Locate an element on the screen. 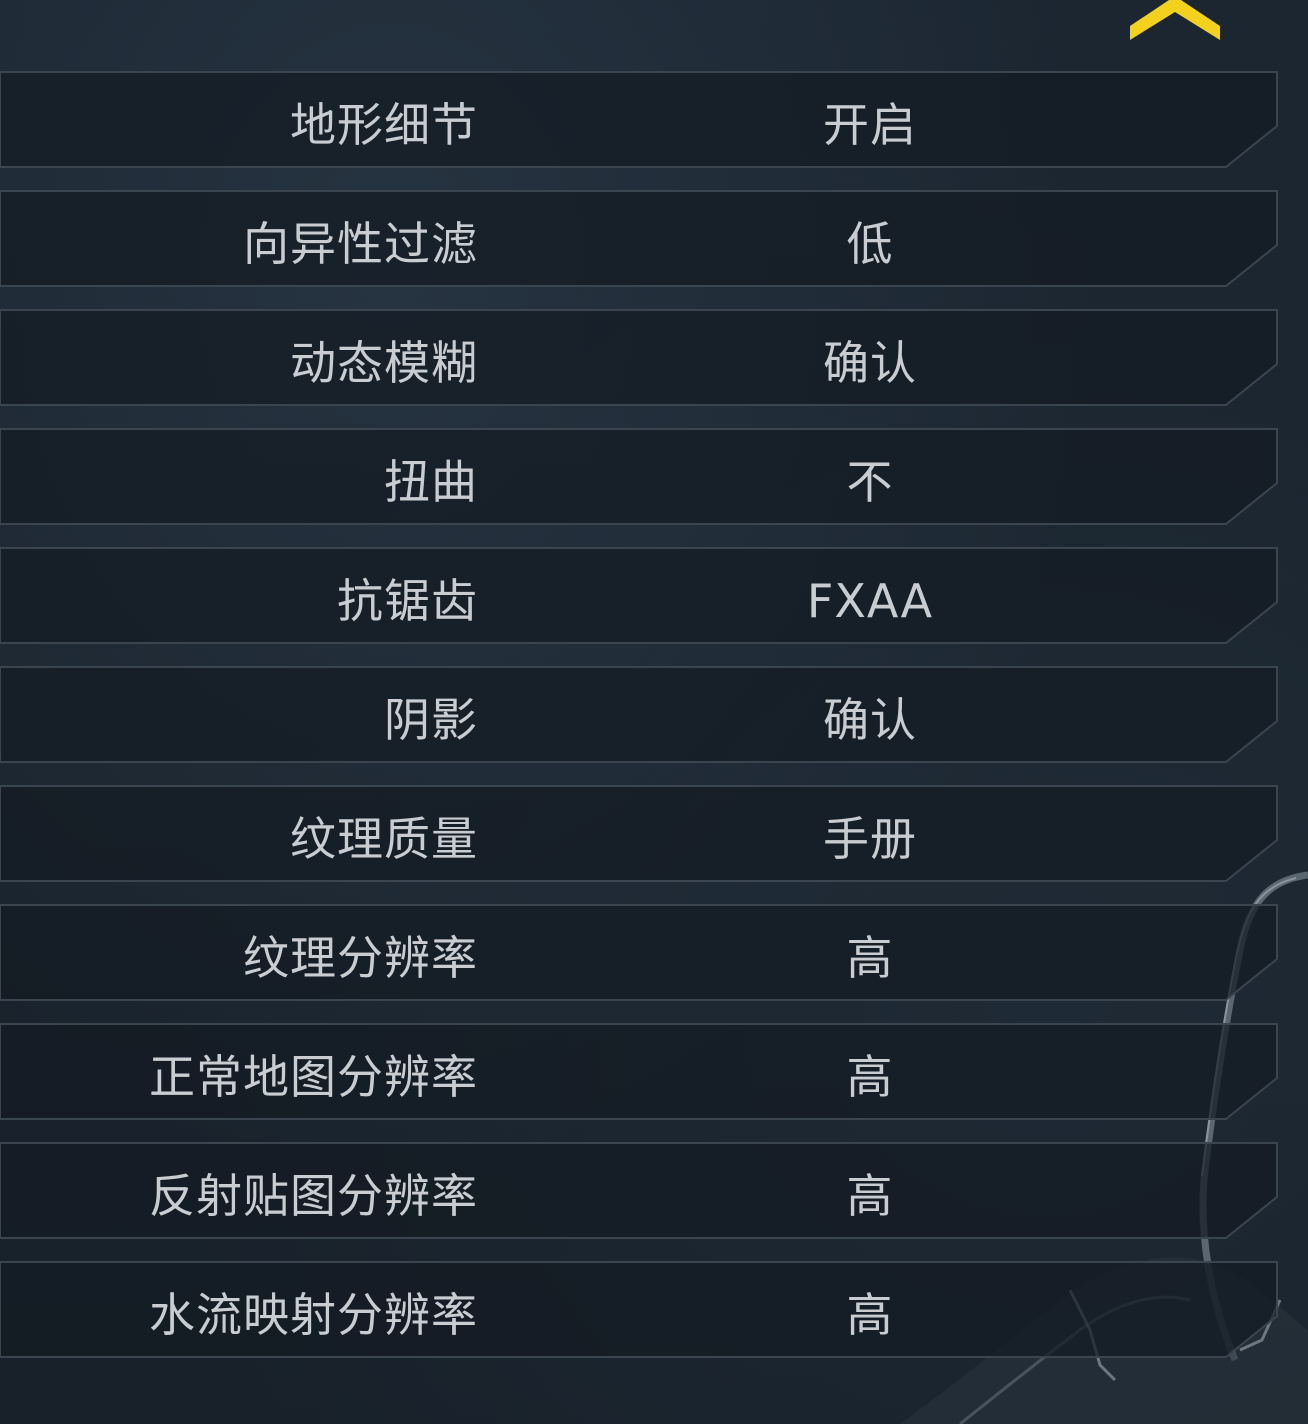 The width and height of the screenshot is (1308, 1424). setting-label: 阴影 is located at coordinates (431, 720).